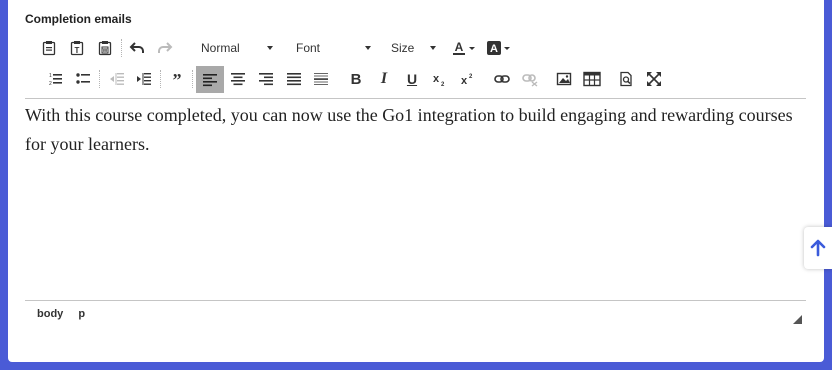 This screenshot has height=370, width=832. I want to click on image-button, so click(564, 79).